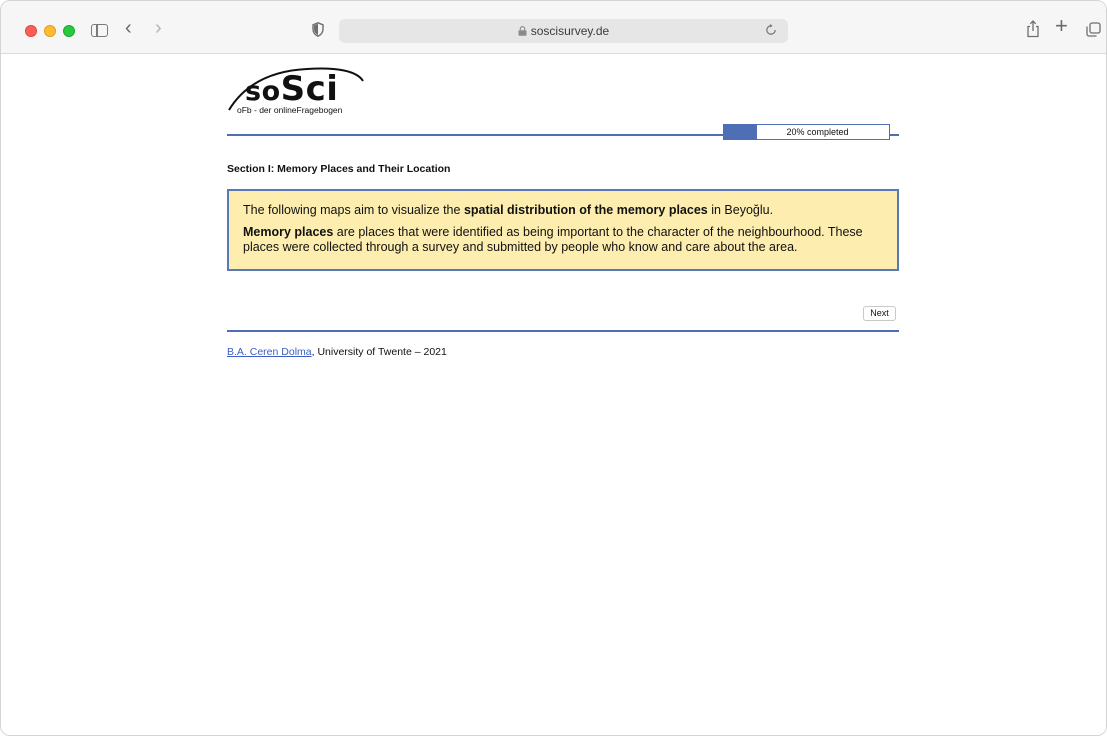  Describe the element at coordinates (290, 110) in the screenshot. I see `logo-subtitle: oFb - der onlineFragebogen` at that location.